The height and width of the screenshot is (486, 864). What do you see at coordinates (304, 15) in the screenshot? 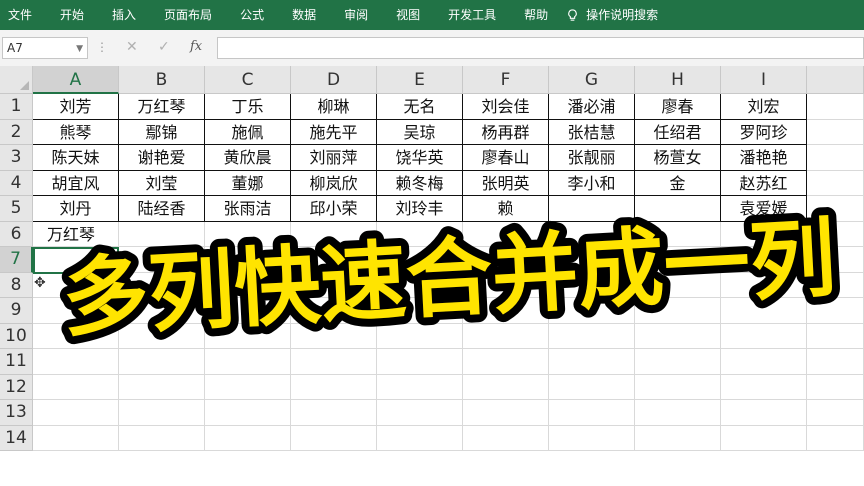
I see `ribbon-tab-5: 数据` at bounding box center [304, 15].